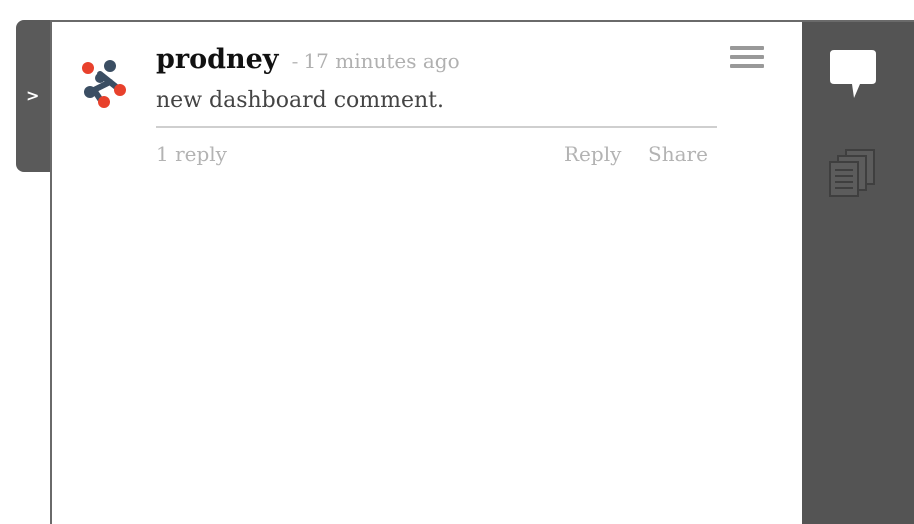 The image size is (914, 524). Describe the element at coordinates (300, 100) in the screenshot. I see `comment-body: new dashboard comment.` at that location.